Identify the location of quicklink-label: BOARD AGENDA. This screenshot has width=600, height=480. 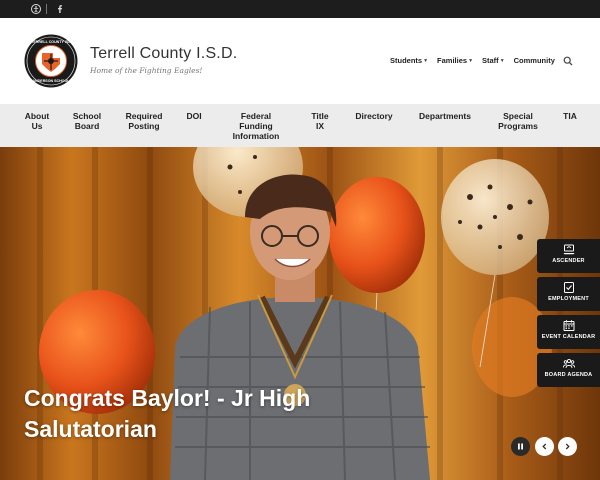
(568, 375).